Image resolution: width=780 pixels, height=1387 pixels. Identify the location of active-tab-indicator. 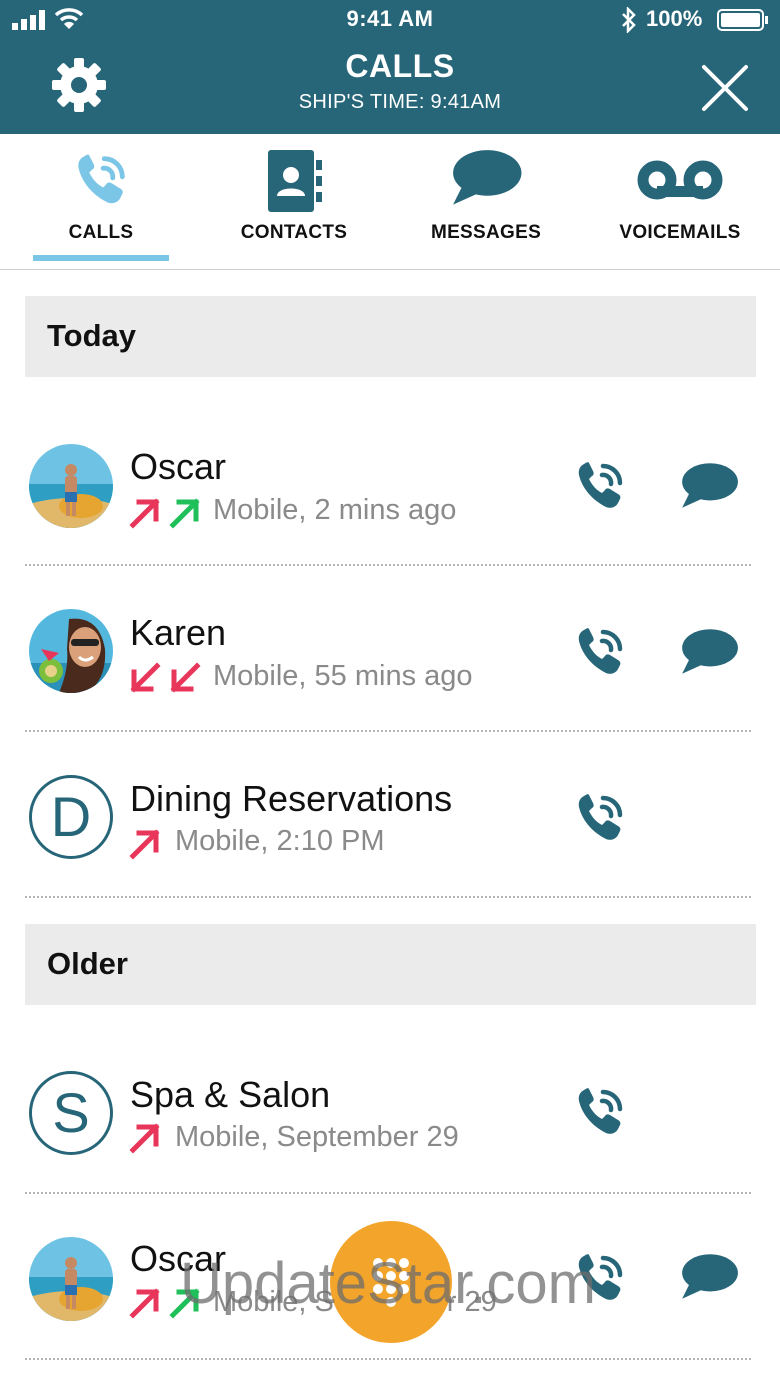
(101, 258).